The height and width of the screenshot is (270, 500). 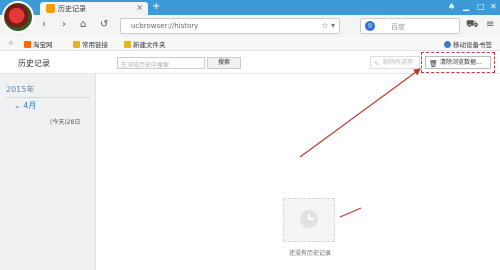 What do you see at coordinates (377, 64) in the screenshot?
I see `edit-icon: ✎` at bounding box center [377, 64].